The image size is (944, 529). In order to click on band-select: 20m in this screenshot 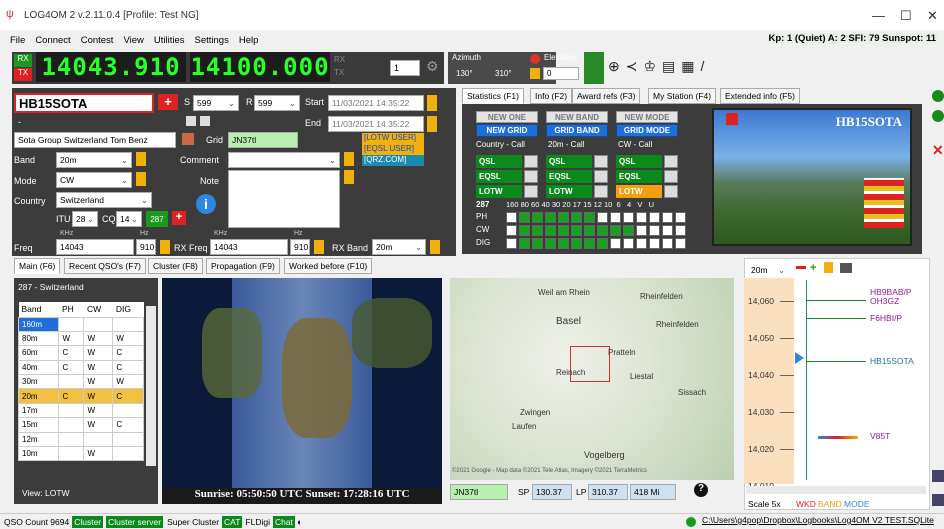, I will do `click(94, 160)`.